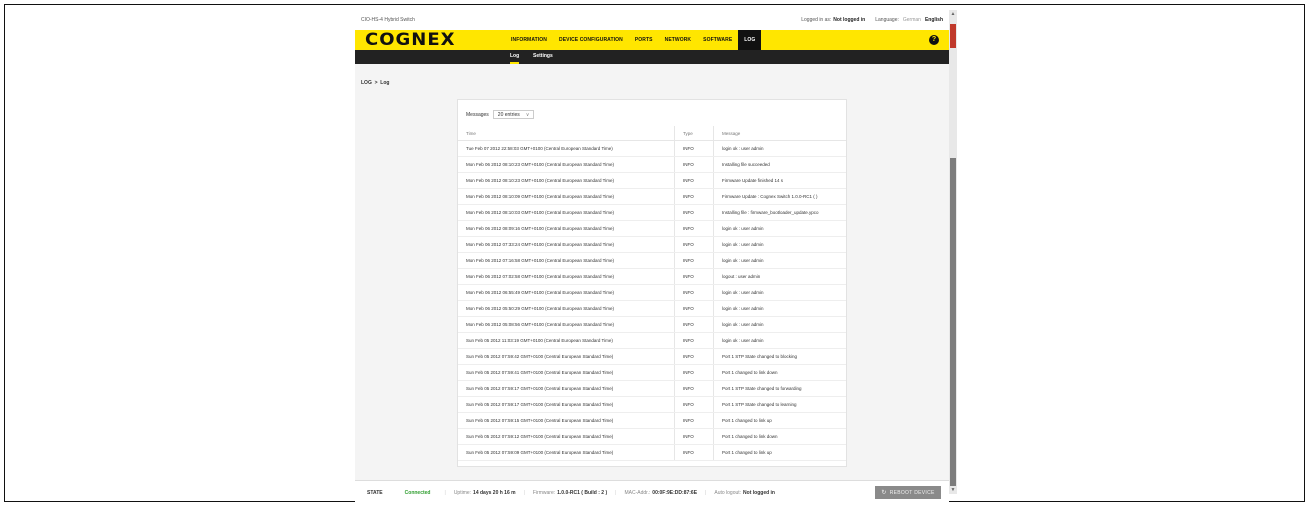  I want to click on sub-nav: Log Settings, so click(652, 57).